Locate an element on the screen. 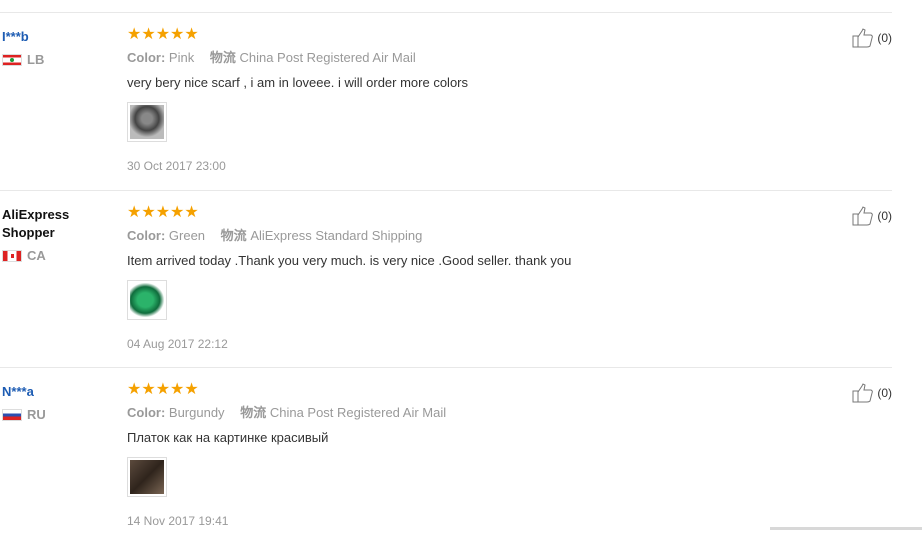 This screenshot has width=922, height=545. reviewer-name: N***a is located at coordinates (57, 392).